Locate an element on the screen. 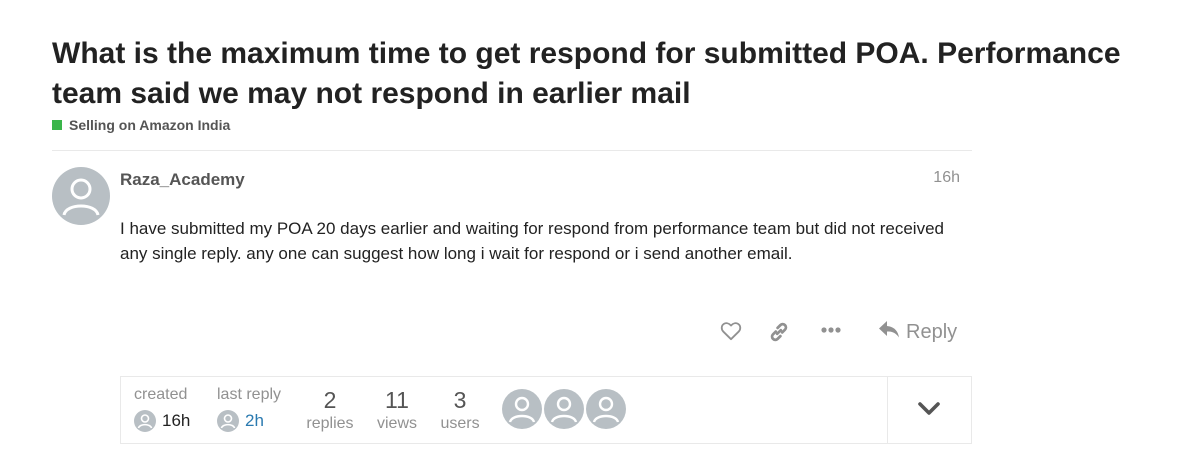 The height and width of the screenshot is (463, 1200). category-color-swatch is located at coordinates (57, 125).